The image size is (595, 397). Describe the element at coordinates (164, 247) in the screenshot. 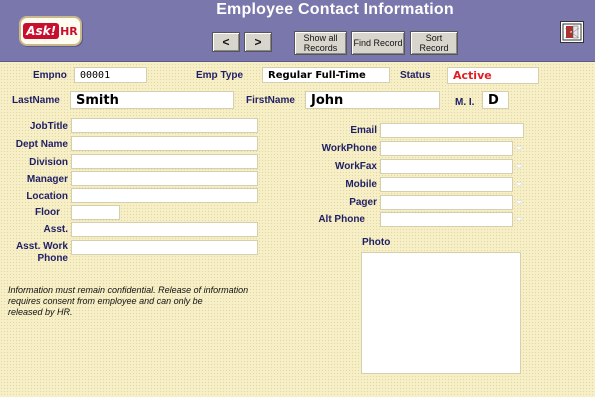

I see `asst-work-phone-field` at that location.